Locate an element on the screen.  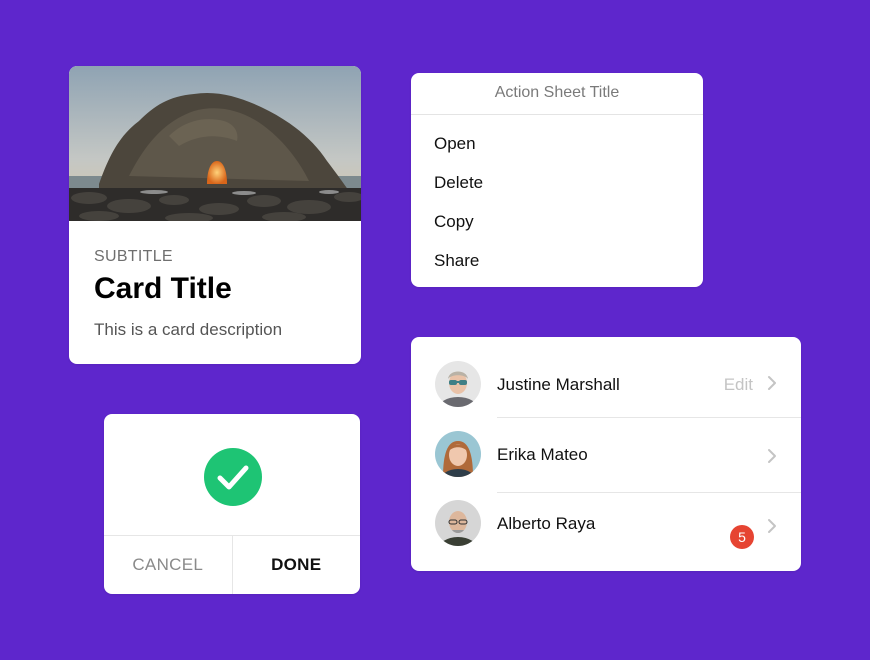
action-delete: Delete is located at coordinates (557, 182).